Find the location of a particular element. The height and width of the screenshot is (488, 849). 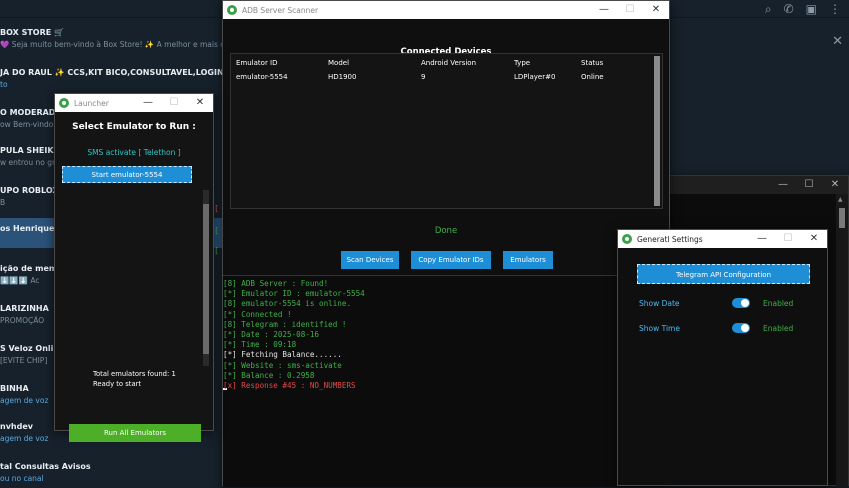

console-line: [x] Response #45 : NO_NUMBERS is located at coordinates (289, 385).